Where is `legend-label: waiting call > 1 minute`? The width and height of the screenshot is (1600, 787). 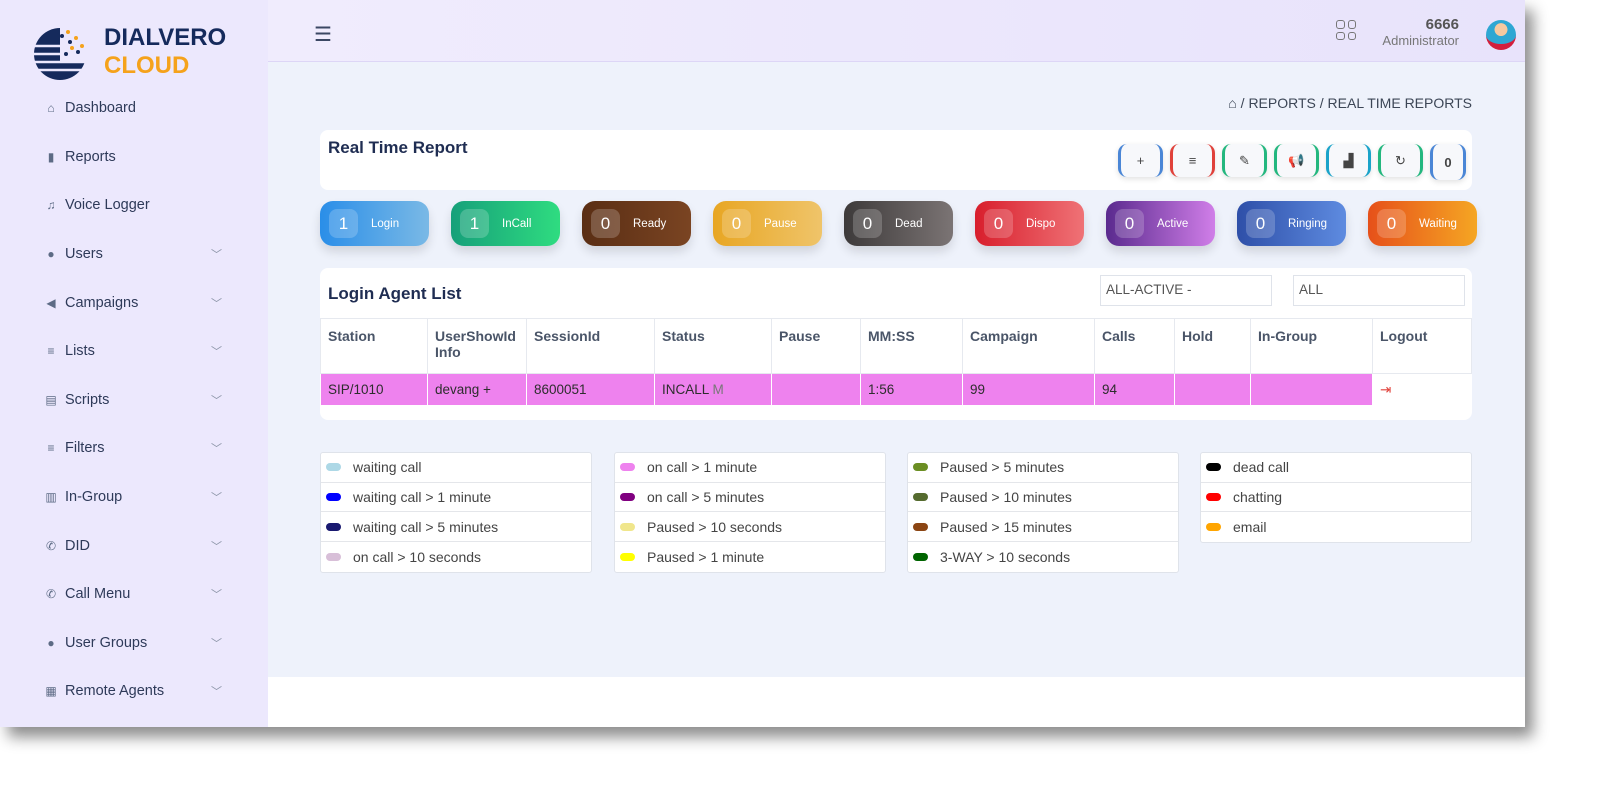
legend-label: waiting call > 1 minute is located at coordinates (422, 497).